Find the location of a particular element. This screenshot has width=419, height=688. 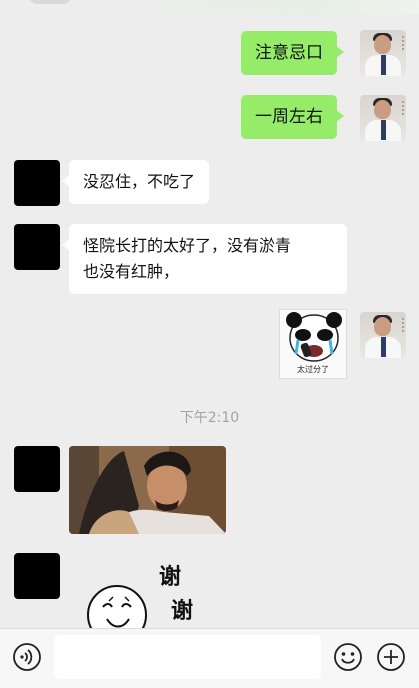

header-nub is located at coordinates (50, 2).